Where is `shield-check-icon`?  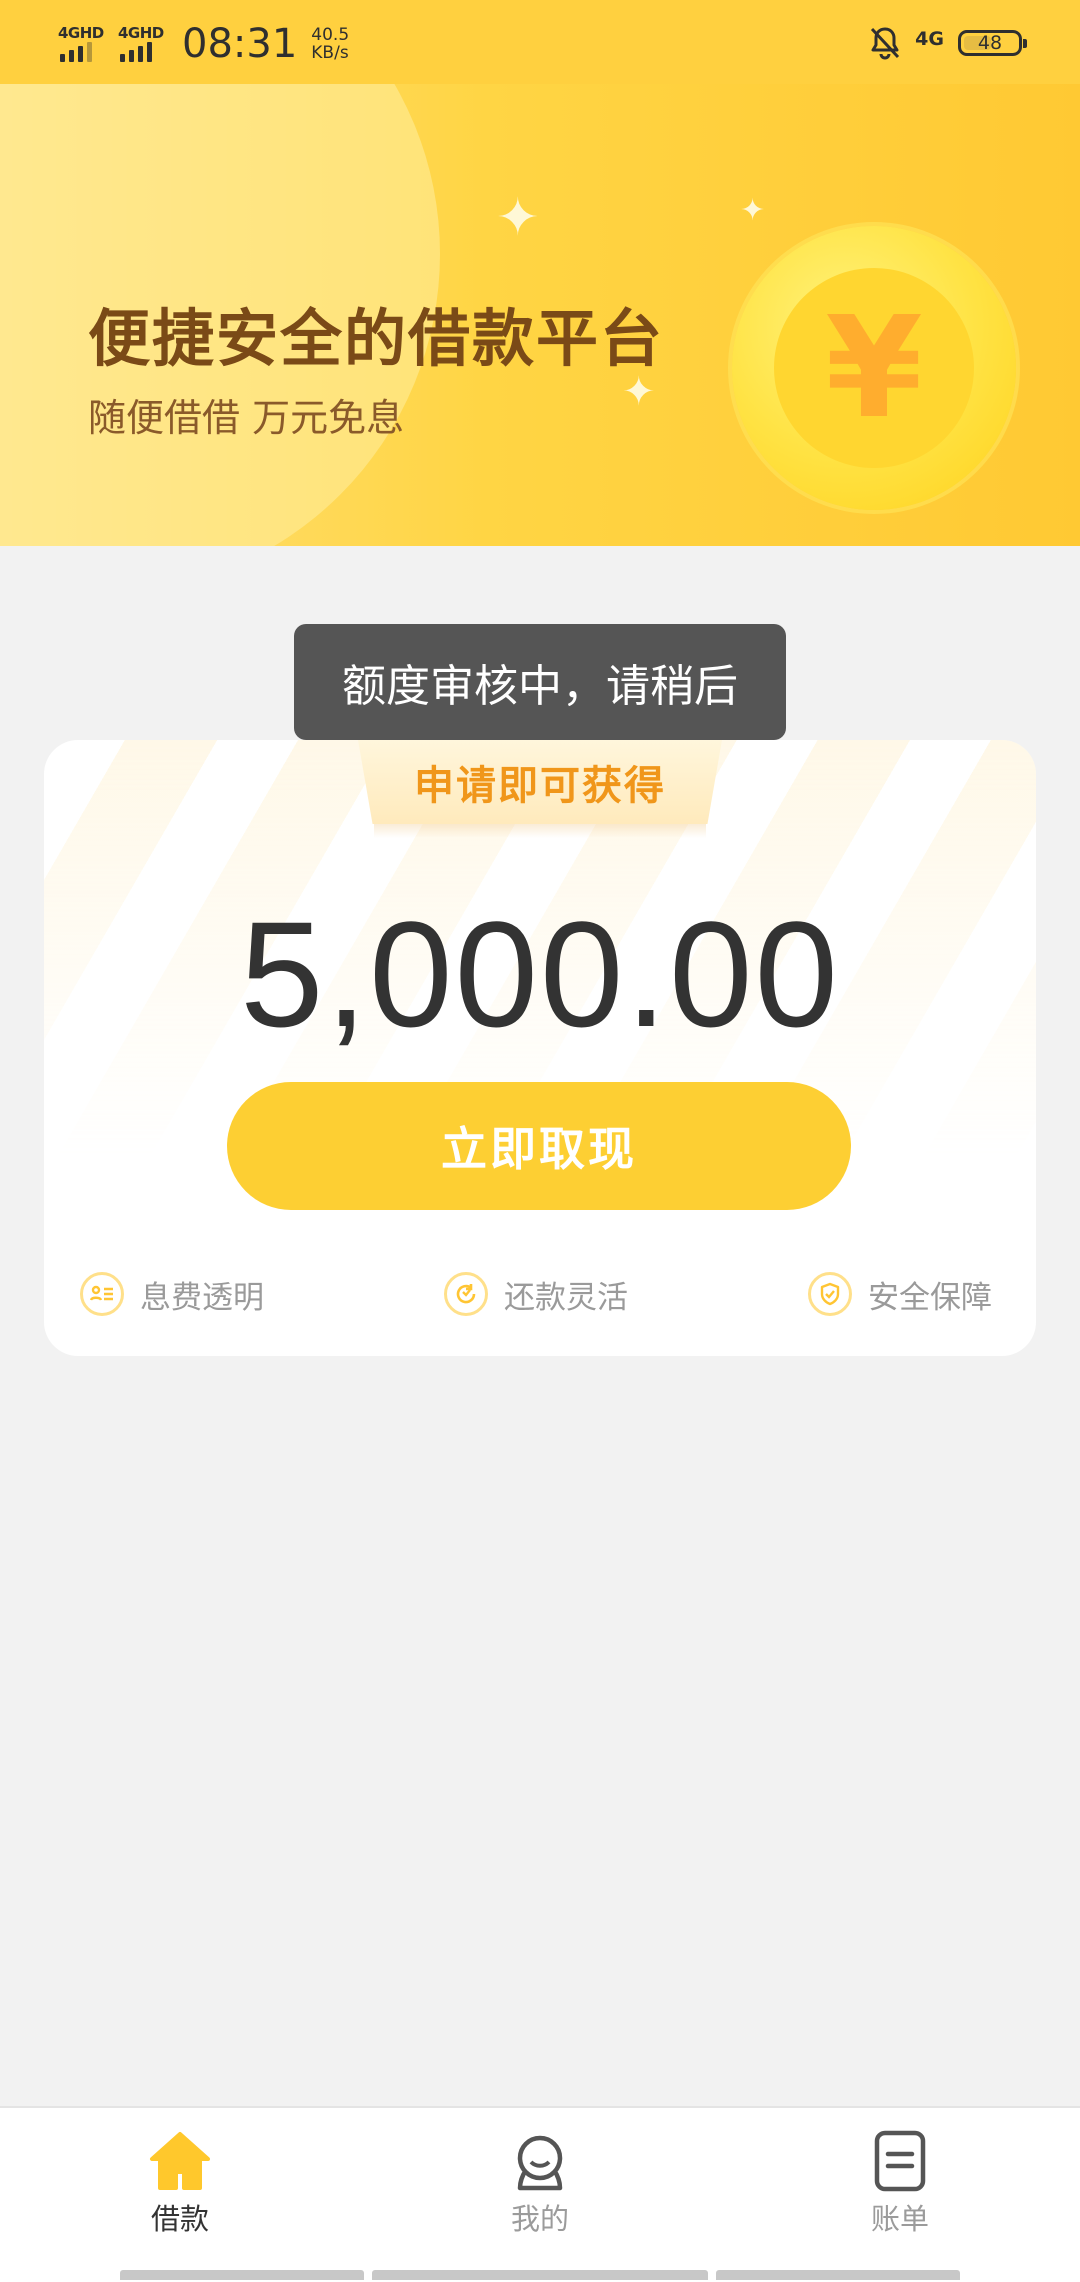 shield-check-icon is located at coordinates (830, 1294).